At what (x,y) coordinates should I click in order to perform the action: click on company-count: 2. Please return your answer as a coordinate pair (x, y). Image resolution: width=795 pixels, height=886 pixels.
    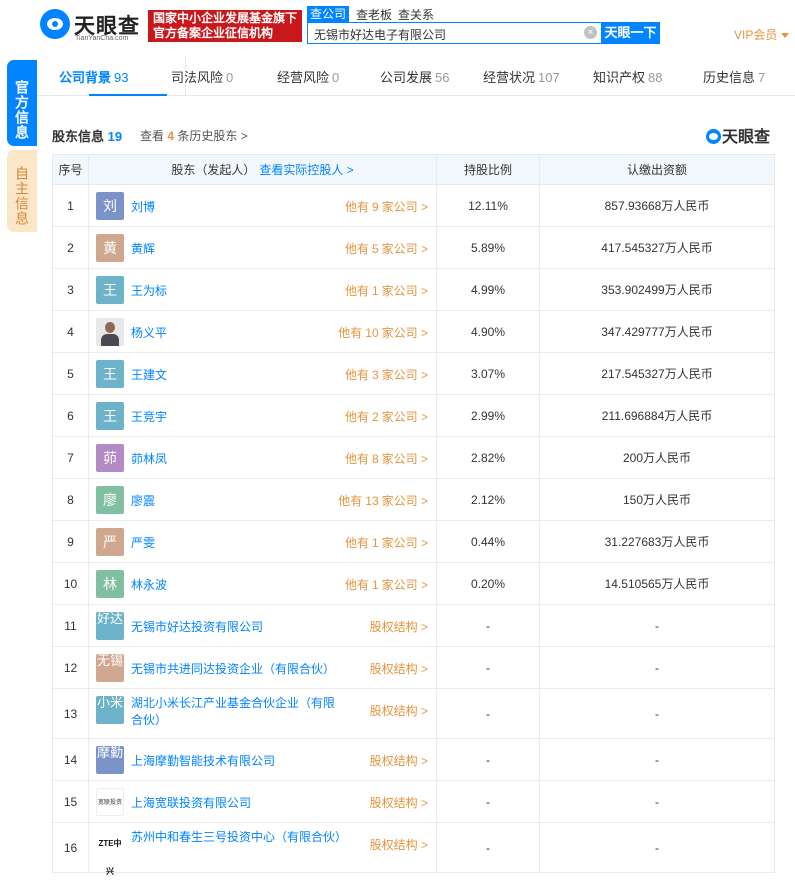
    Looking at the image, I should click on (375, 417).